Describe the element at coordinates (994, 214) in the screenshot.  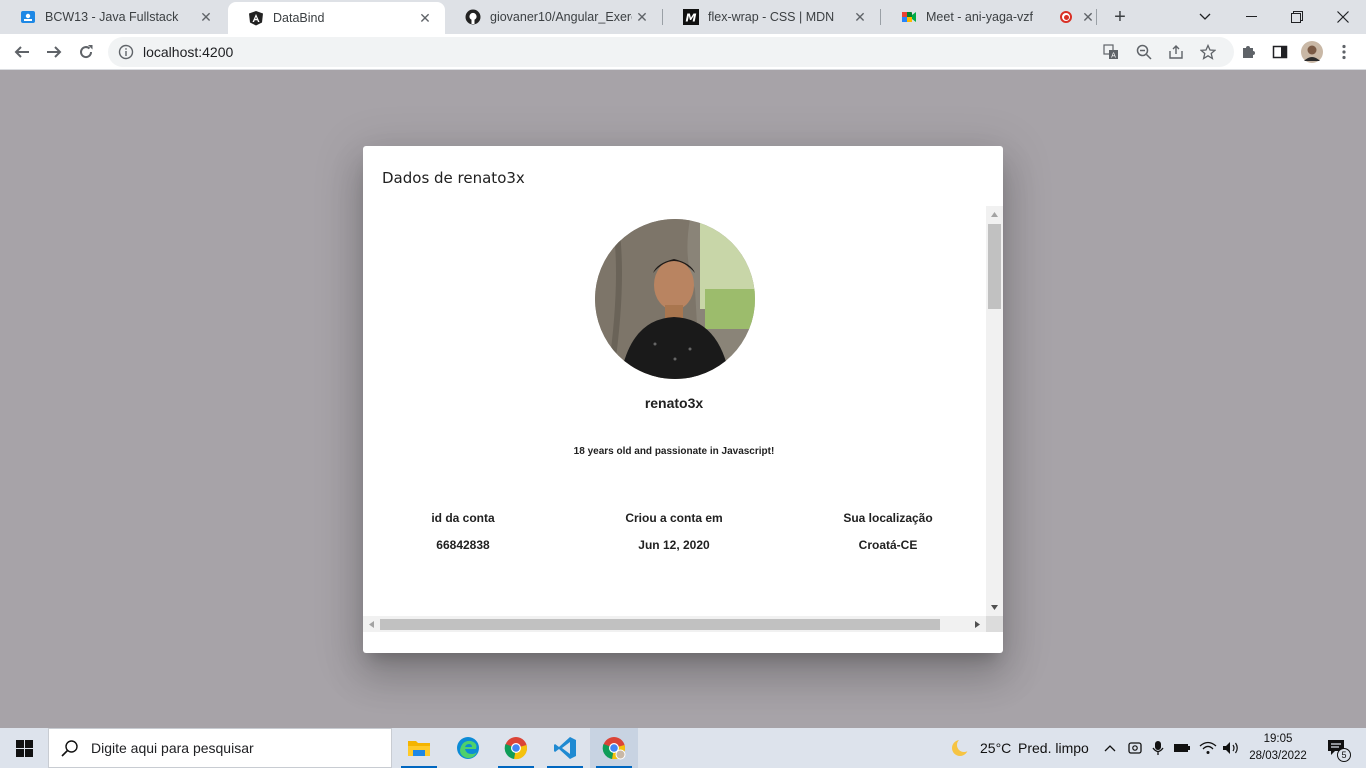
I see `scroll-up-arrow-icon` at that location.